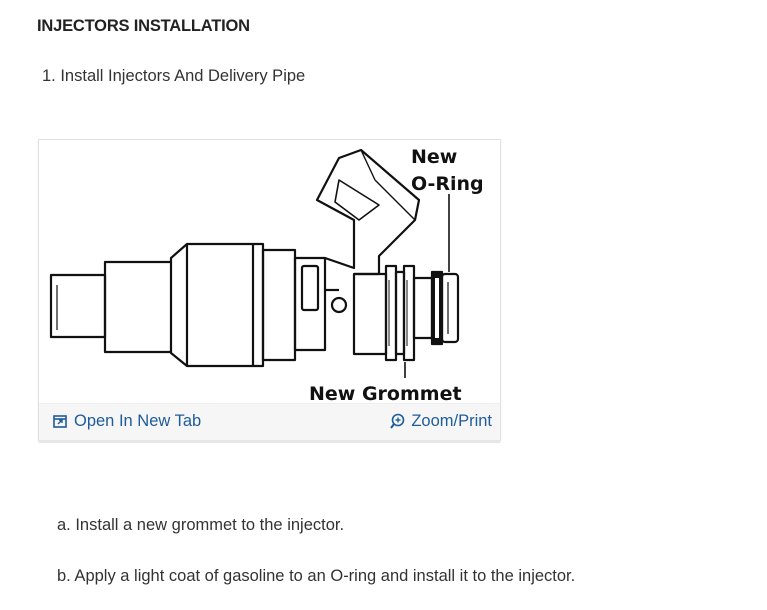  What do you see at coordinates (138, 421) in the screenshot?
I see `open-in-new-tab-label: Open In New Tab` at bounding box center [138, 421].